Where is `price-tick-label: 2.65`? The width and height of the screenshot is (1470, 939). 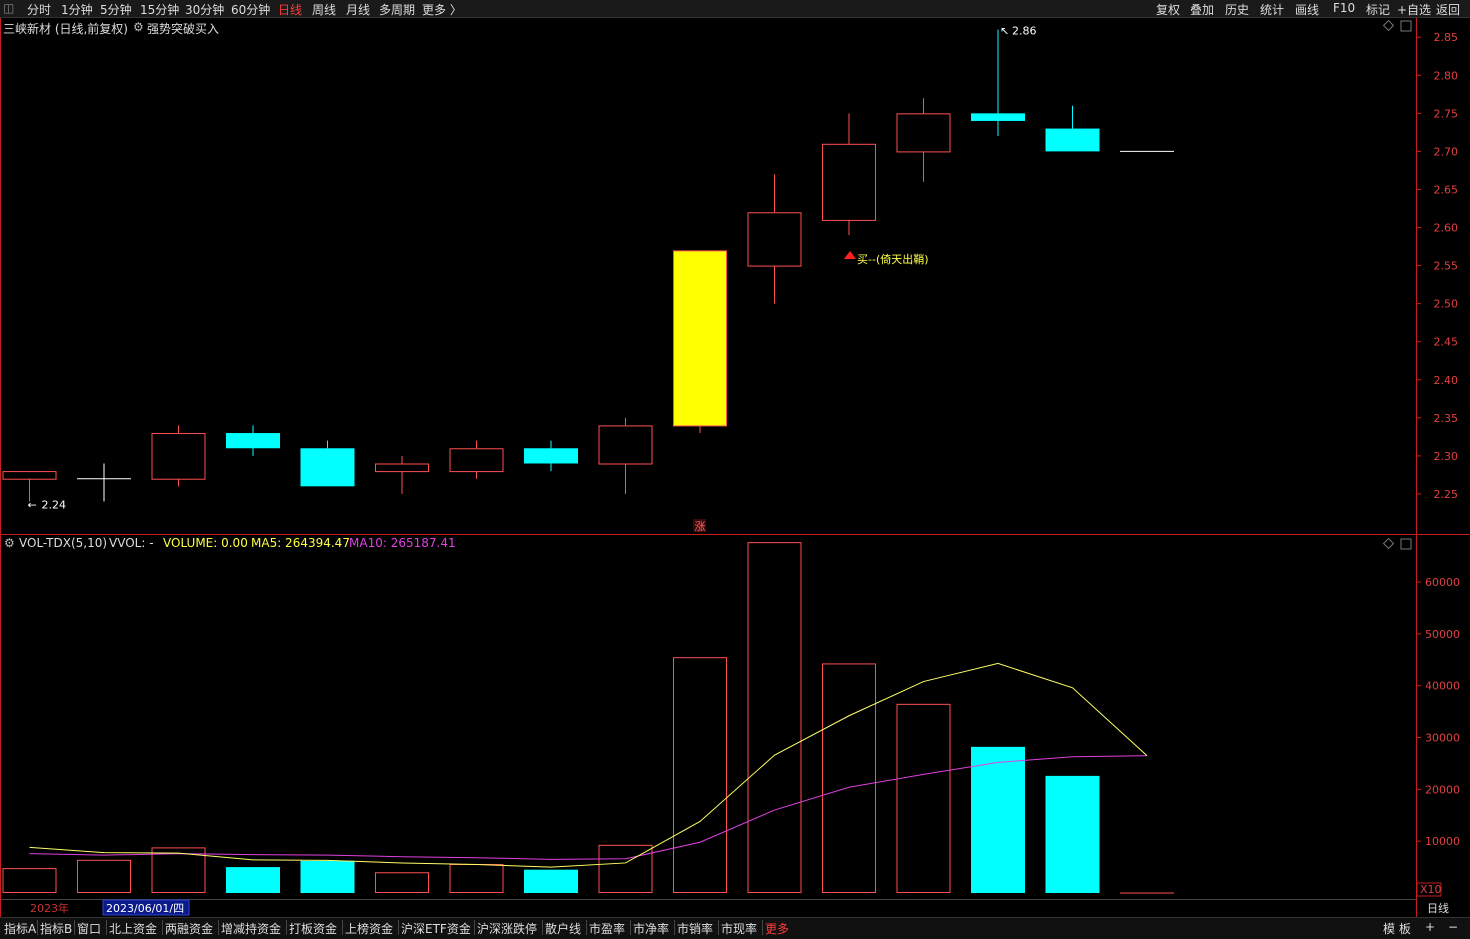 price-tick-label: 2.65 is located at coordinates (1446, 189).